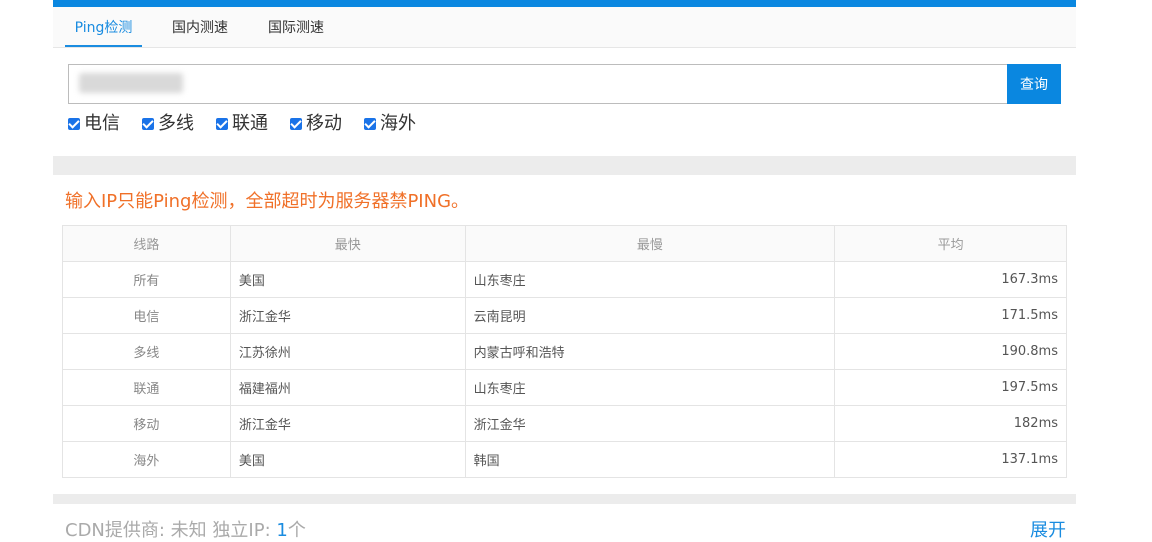 This screenshot has width=1152, height=542. What do you see at coordinates (146, 279) in the screenshot?
I see `cell-line: 所有` at bounding box center [146, 279].